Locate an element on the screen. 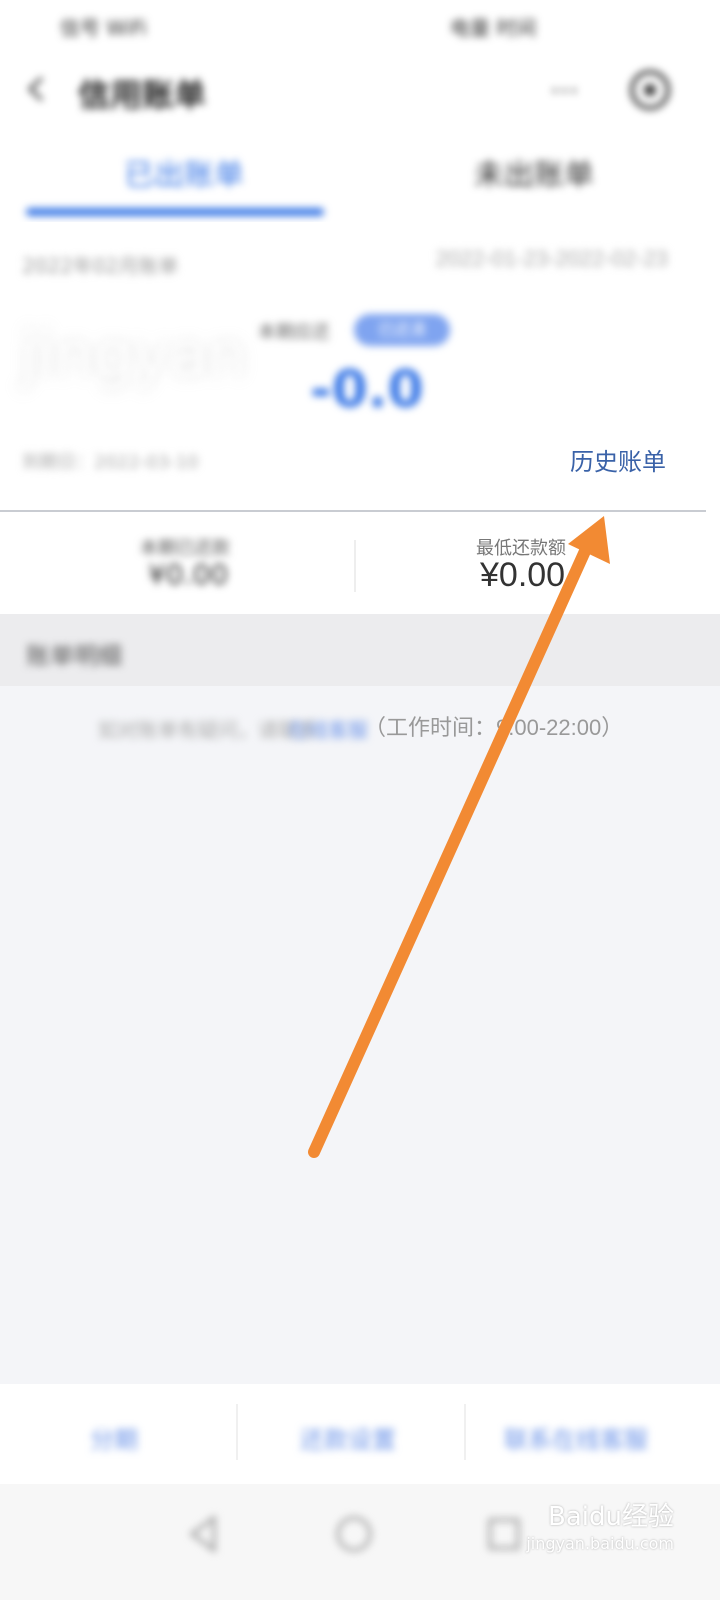 The height and width of the screenshot is (1600, 720). header: 信用账单 ··· is located at coordinates (360, 92).